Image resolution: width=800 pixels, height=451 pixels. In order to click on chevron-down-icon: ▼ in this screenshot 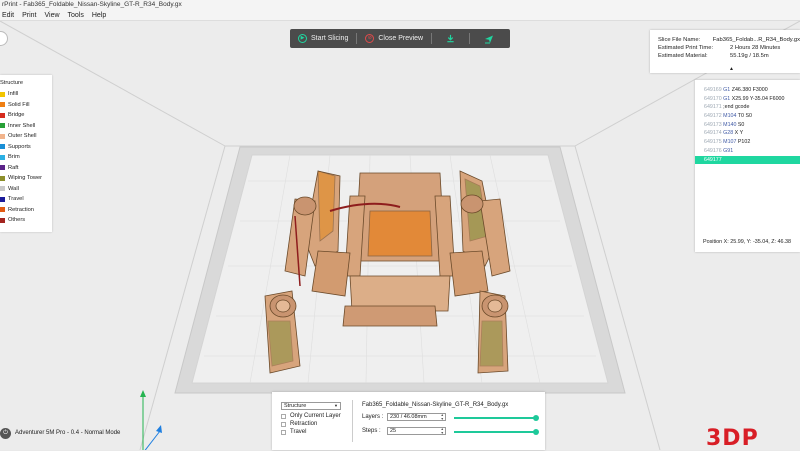, I will do `click(336, 405)`.